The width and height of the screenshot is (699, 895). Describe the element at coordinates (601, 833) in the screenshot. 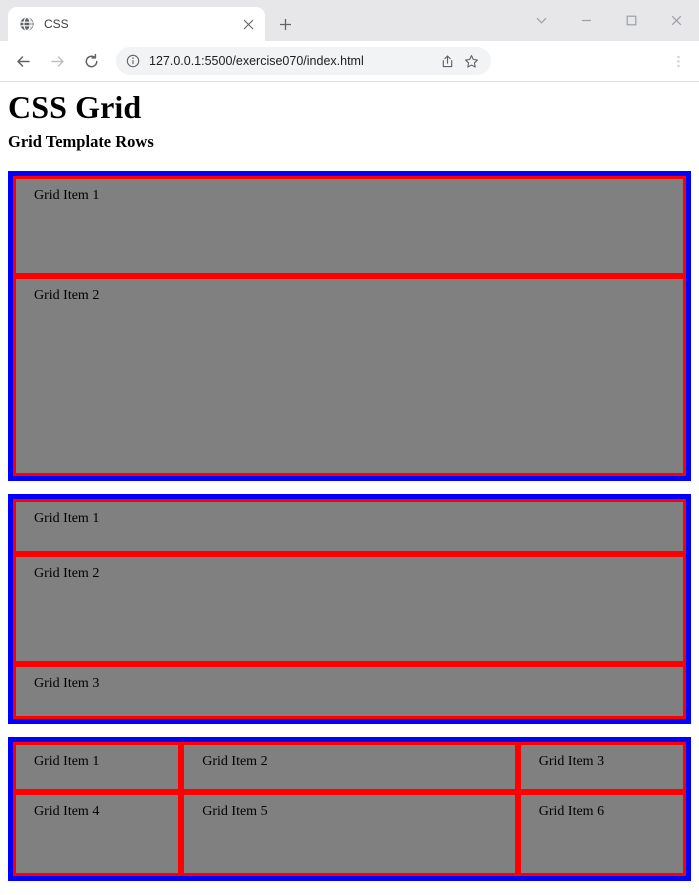

I see `grid-item: Grid Item 6` at that location.